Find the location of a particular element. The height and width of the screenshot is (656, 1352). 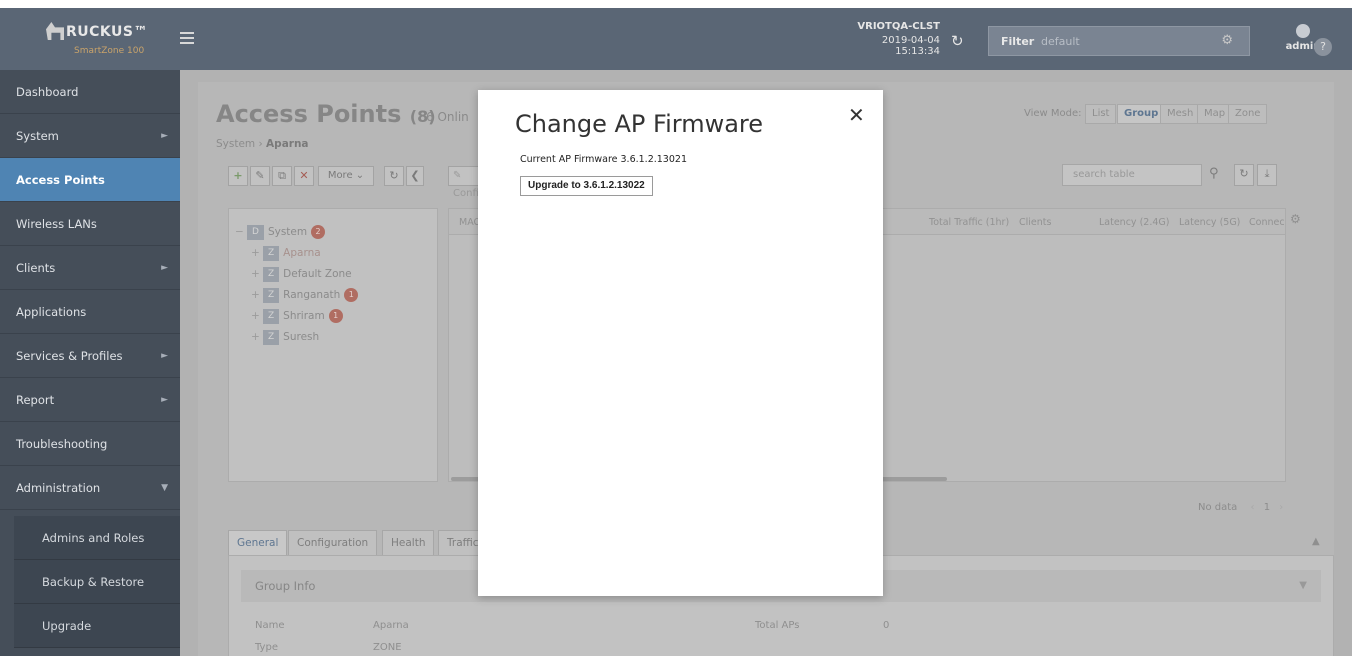

refresh-table-icon: ↻ is located at coordinates (1244, 175).